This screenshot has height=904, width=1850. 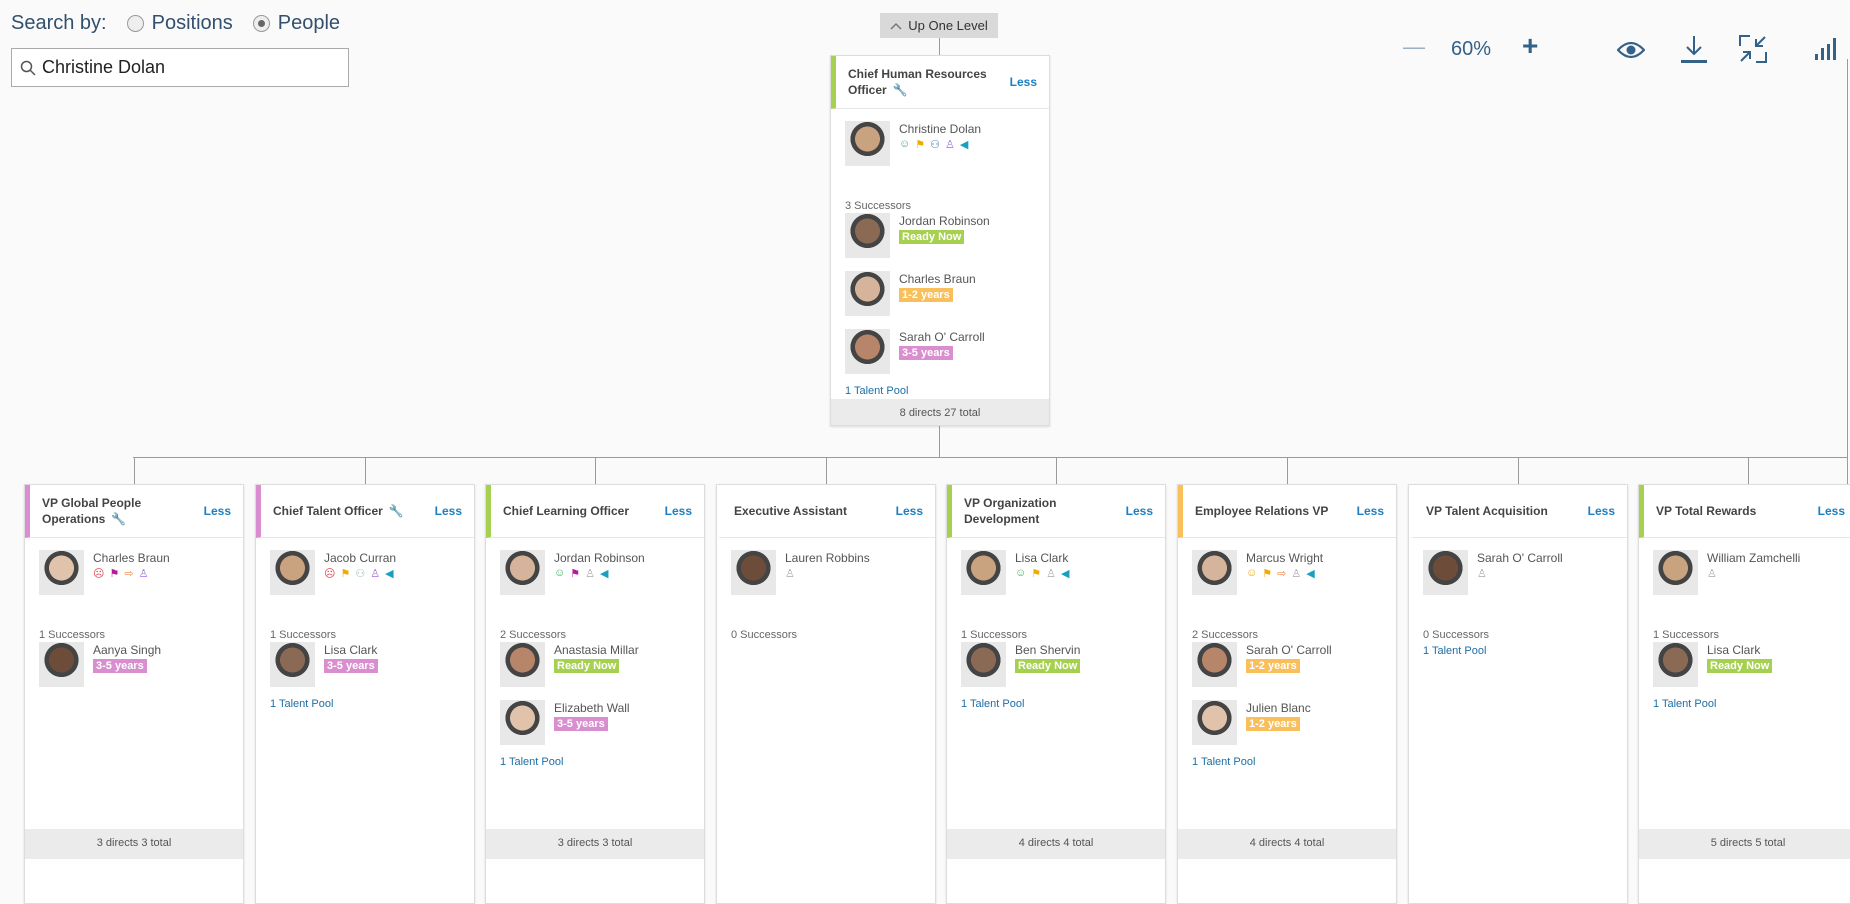 I want to click on connector-line, so click(x=939, y=46).